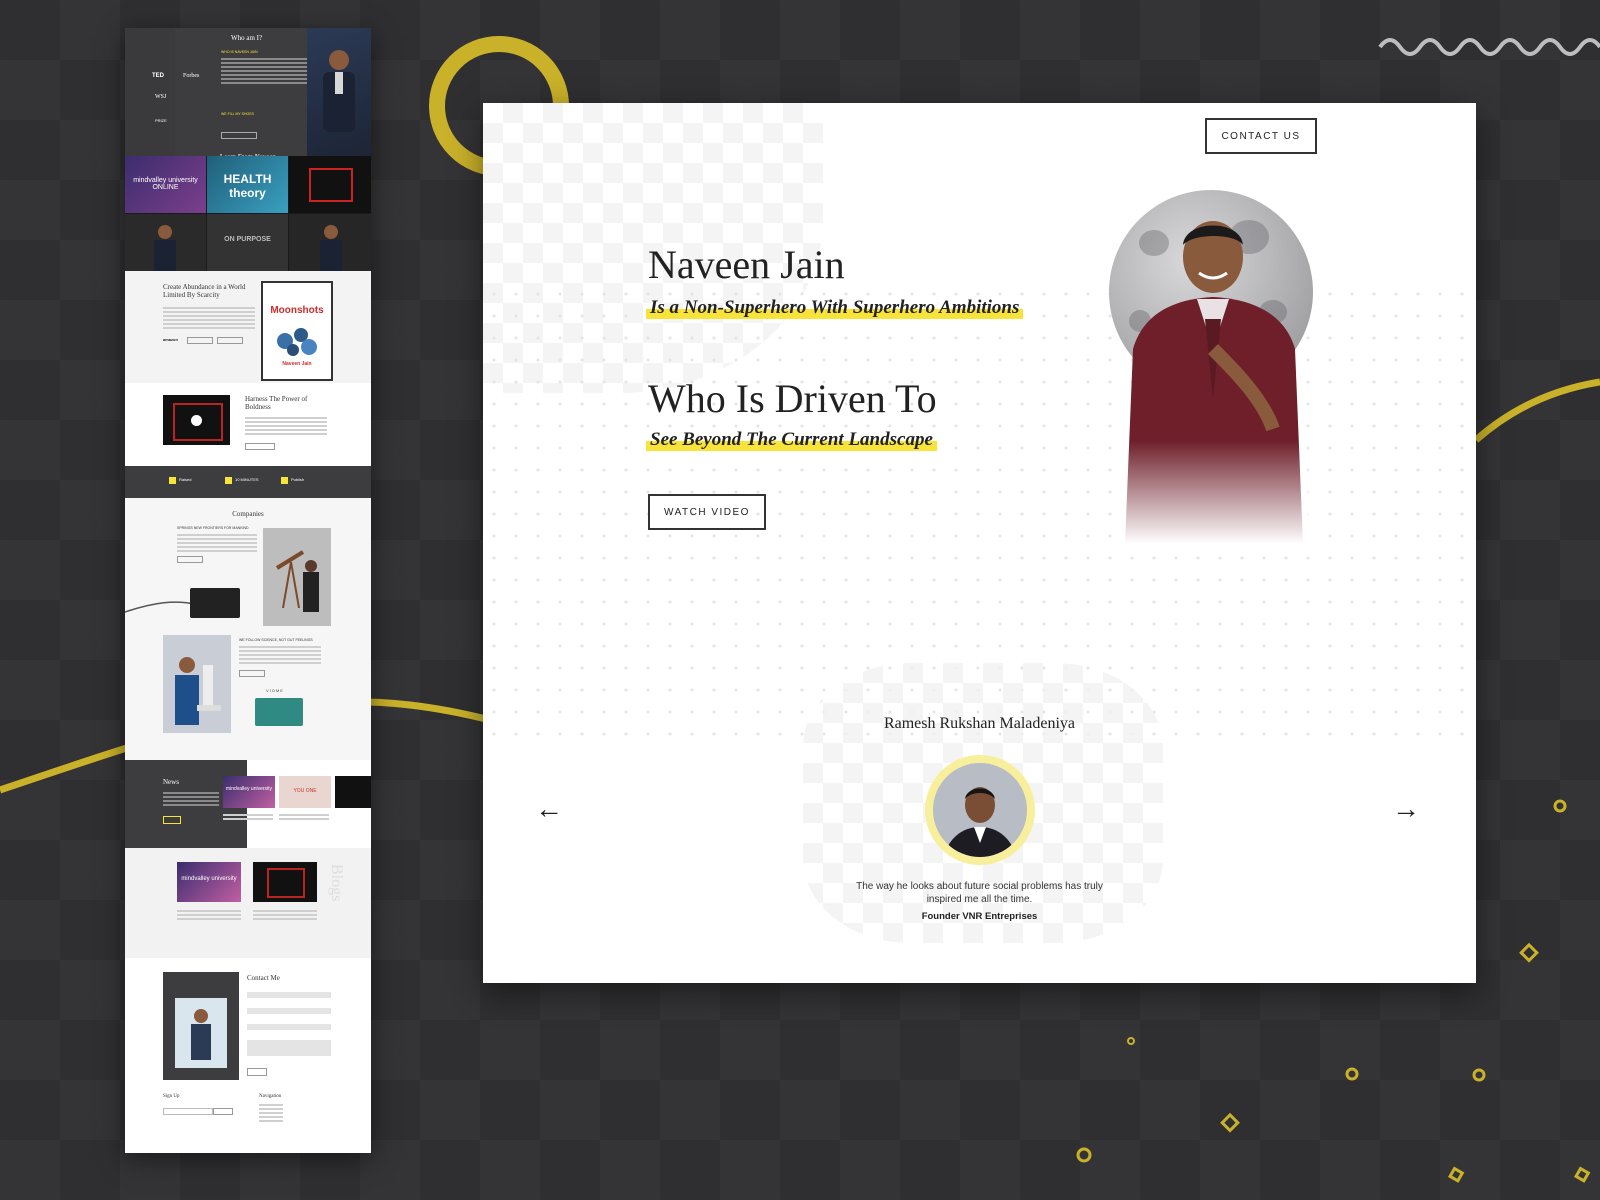 The height and width of the screenshot is (1200, 1600). I want to click on boldness-section: Harness The Power of Boldness, so click(248, 424).